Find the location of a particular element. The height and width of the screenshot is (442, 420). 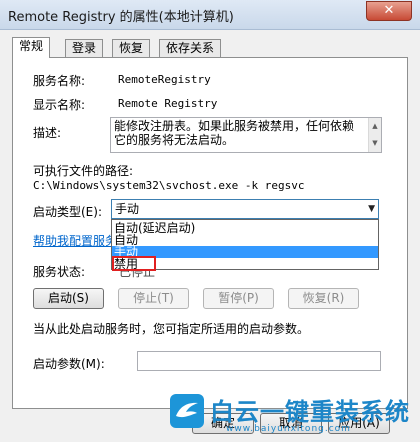

disabled-option-highlight is located at coordinates (134, 263).